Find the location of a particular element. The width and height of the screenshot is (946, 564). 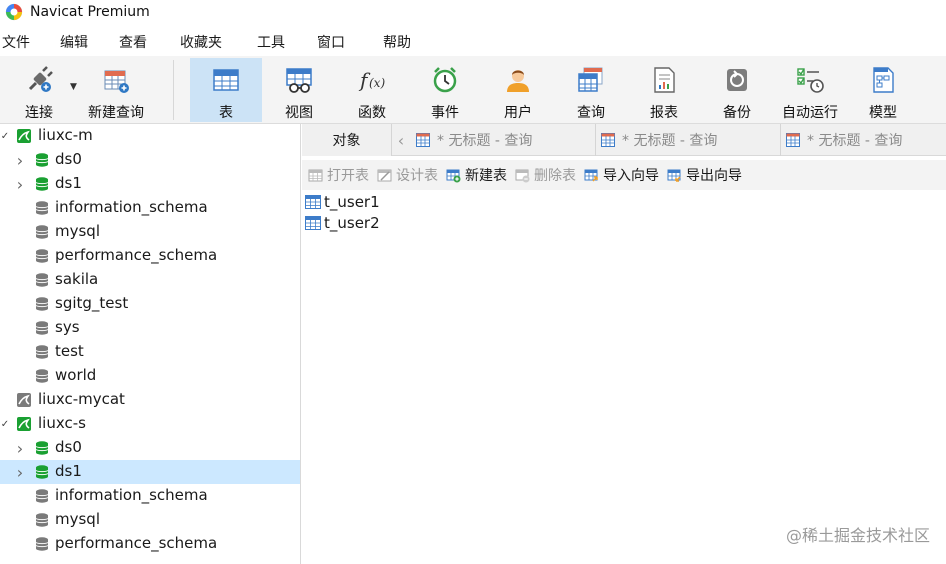

design-table-label: 设计表 is located at coordinates (417, 176).